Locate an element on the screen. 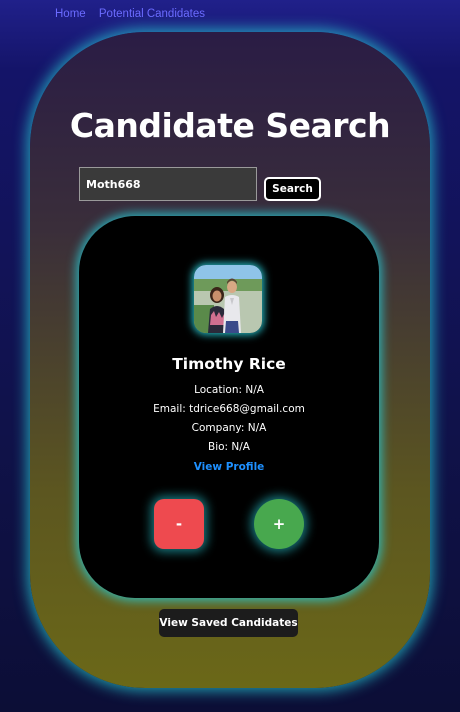 This screenshot has width=460, height=712. search-button: Search is located at coordinates (292, 189).